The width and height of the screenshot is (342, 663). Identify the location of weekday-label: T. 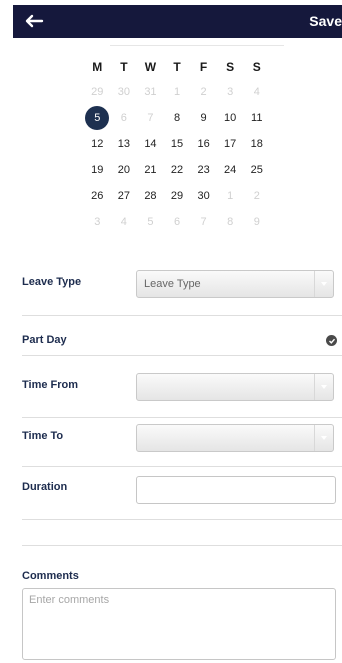
(177, 67).